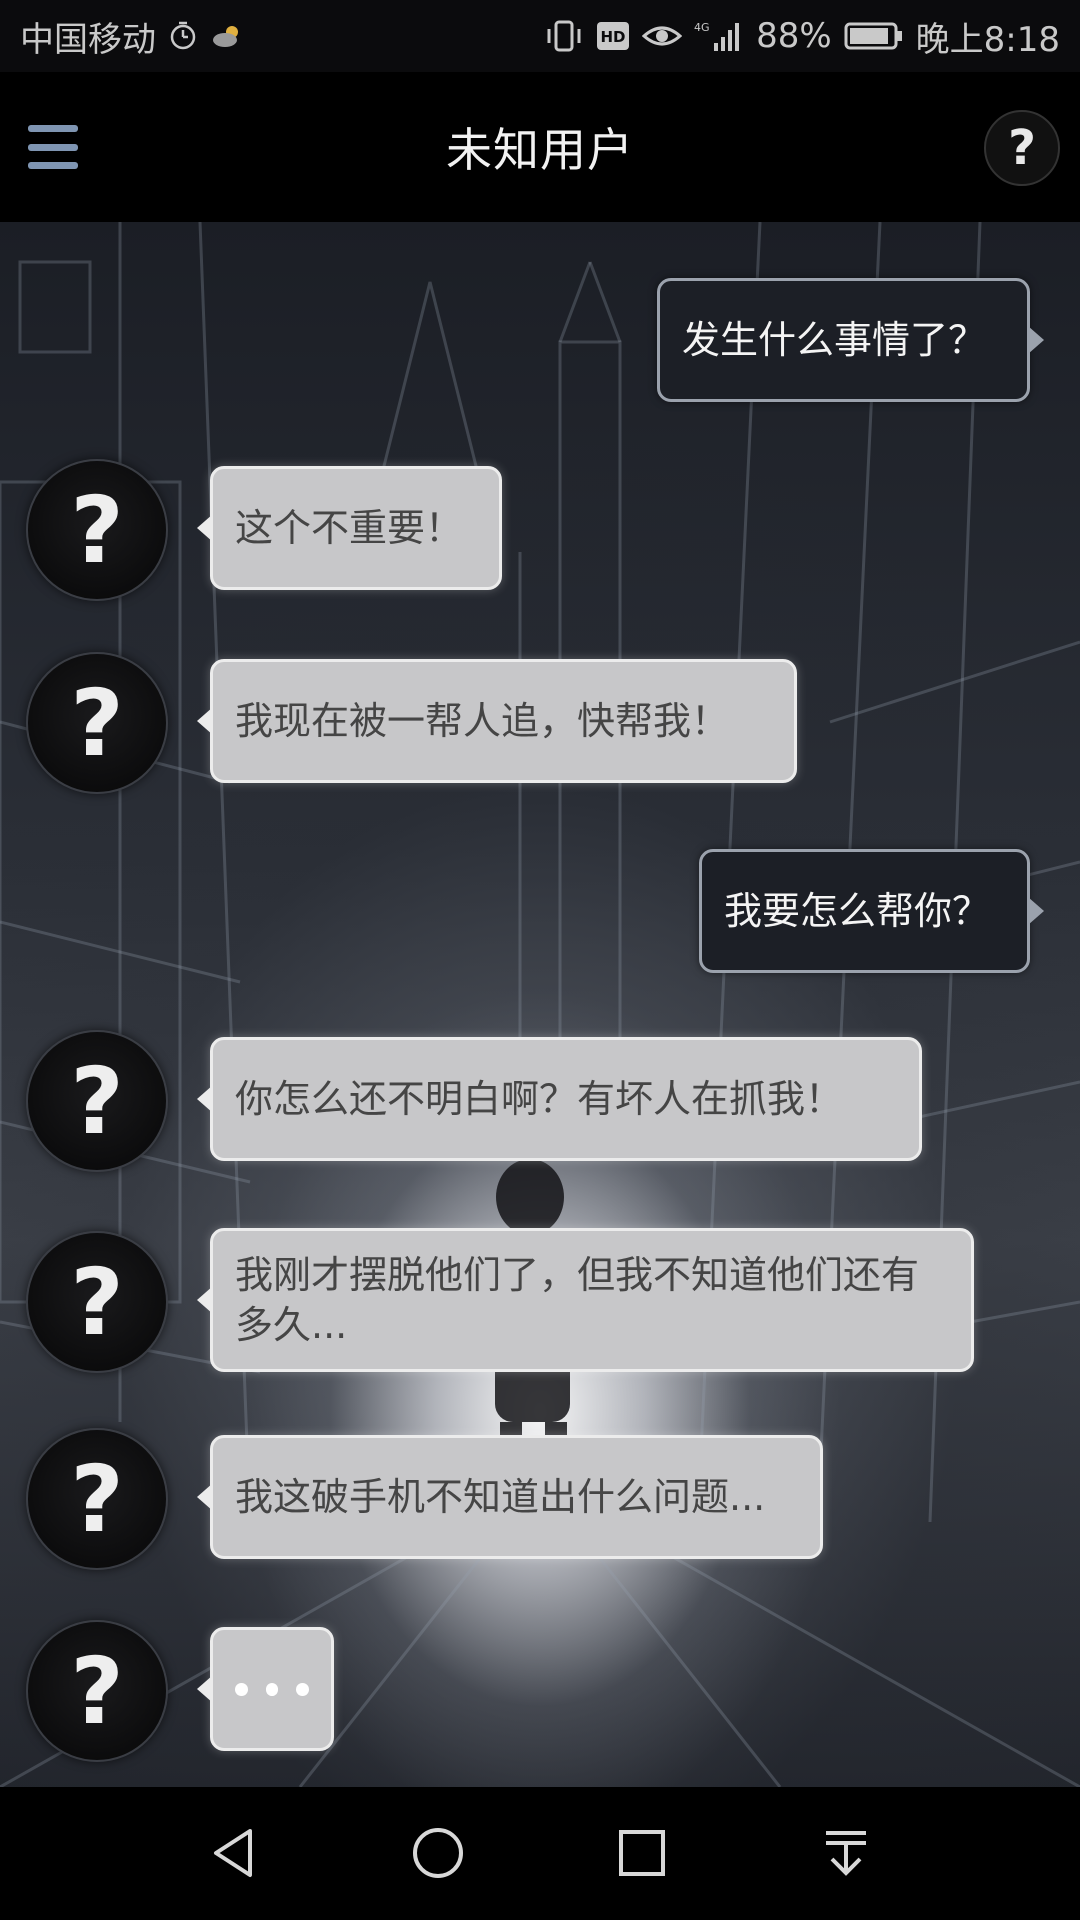  I want to click on message-bubble: 你怎么还不明白啊？有坏人在抓我！, so click(559, 1099).